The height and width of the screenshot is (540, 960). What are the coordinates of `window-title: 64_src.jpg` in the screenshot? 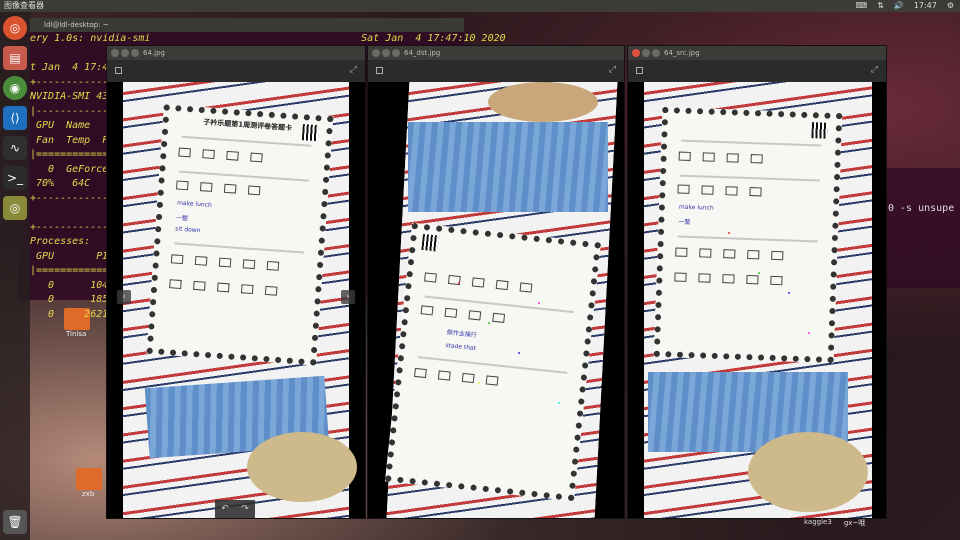 It's located at (682, 53).